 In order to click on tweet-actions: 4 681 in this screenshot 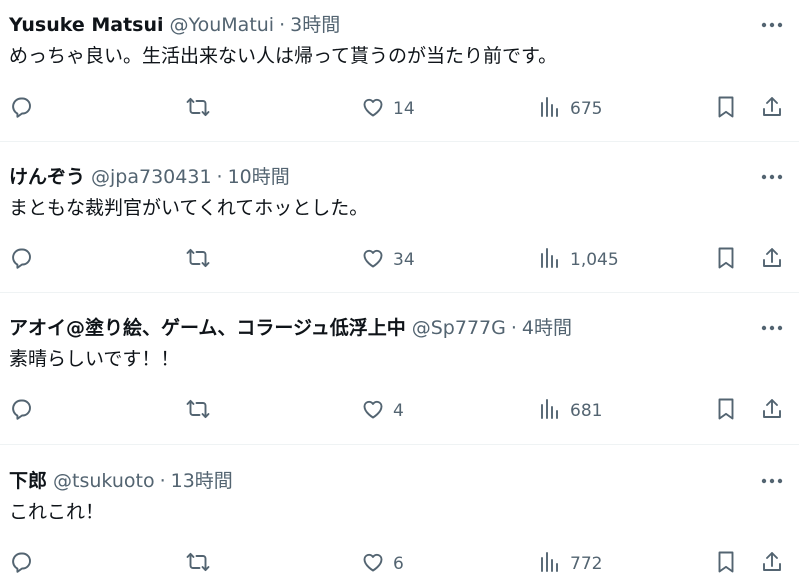, I will do `click(399, 411)`.